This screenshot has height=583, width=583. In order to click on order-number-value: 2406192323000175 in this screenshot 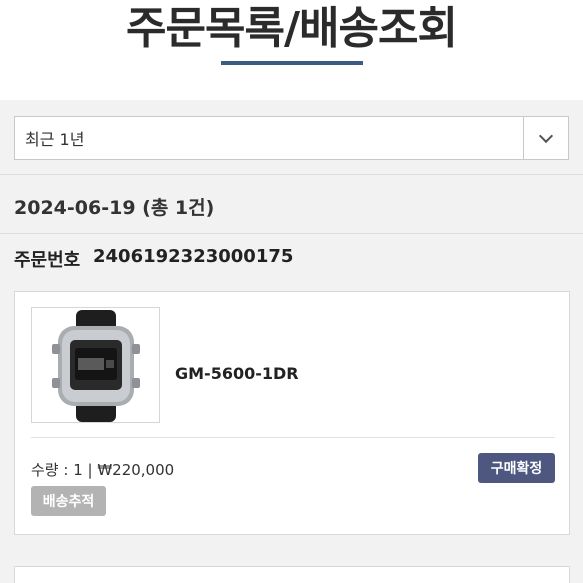, I will do `click(193, 256)`.